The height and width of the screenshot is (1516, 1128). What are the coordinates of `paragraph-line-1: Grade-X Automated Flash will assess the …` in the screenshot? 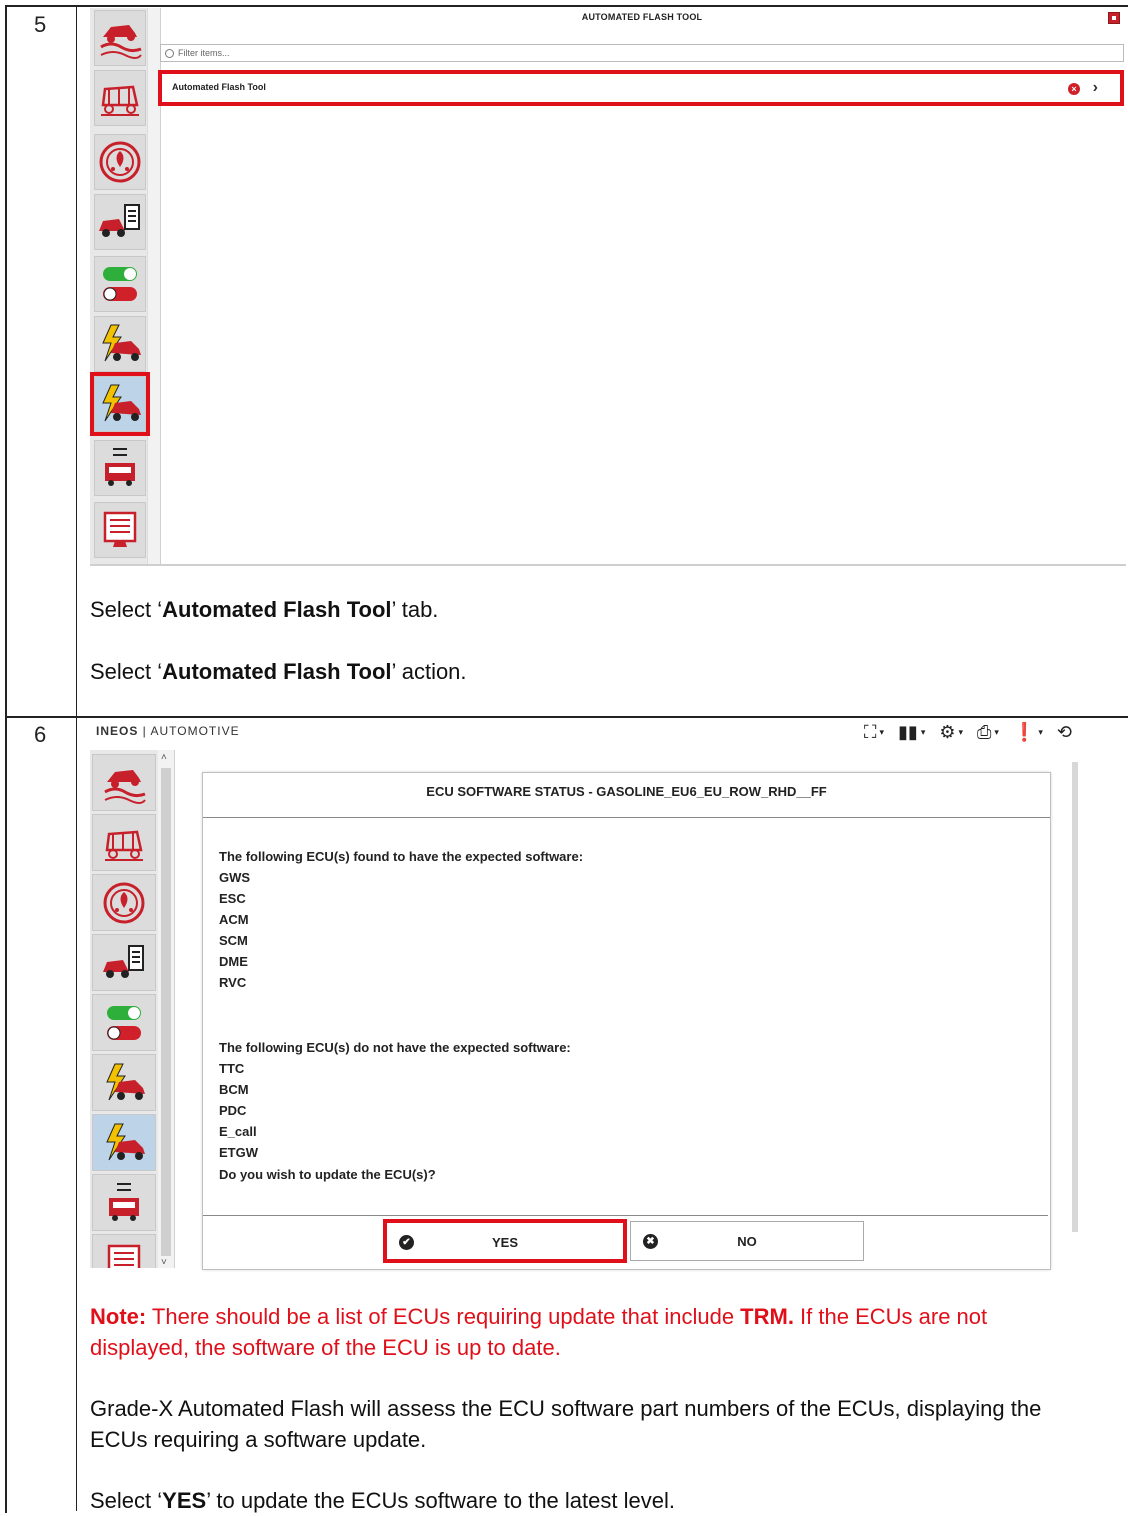 It's located at (566, 1408).